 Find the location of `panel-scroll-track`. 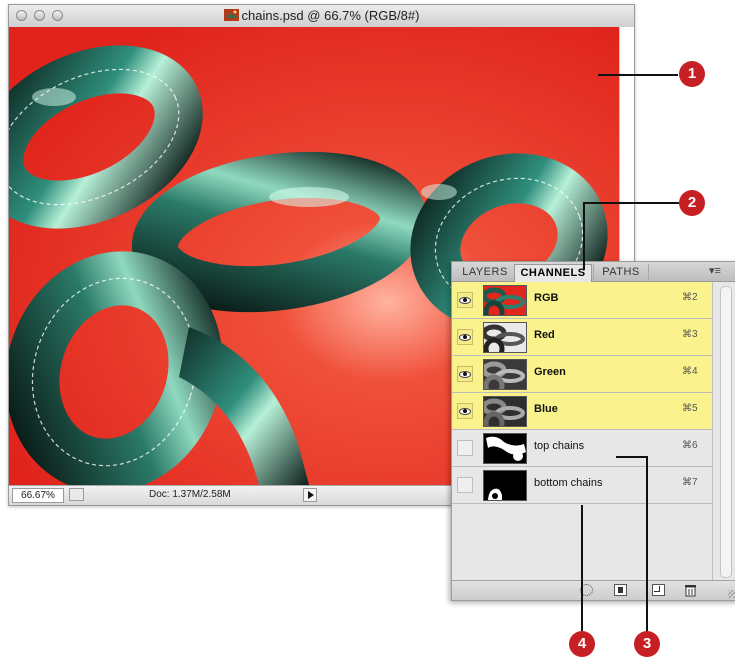

panel-scroll-track is located at coordinates (726, 432).